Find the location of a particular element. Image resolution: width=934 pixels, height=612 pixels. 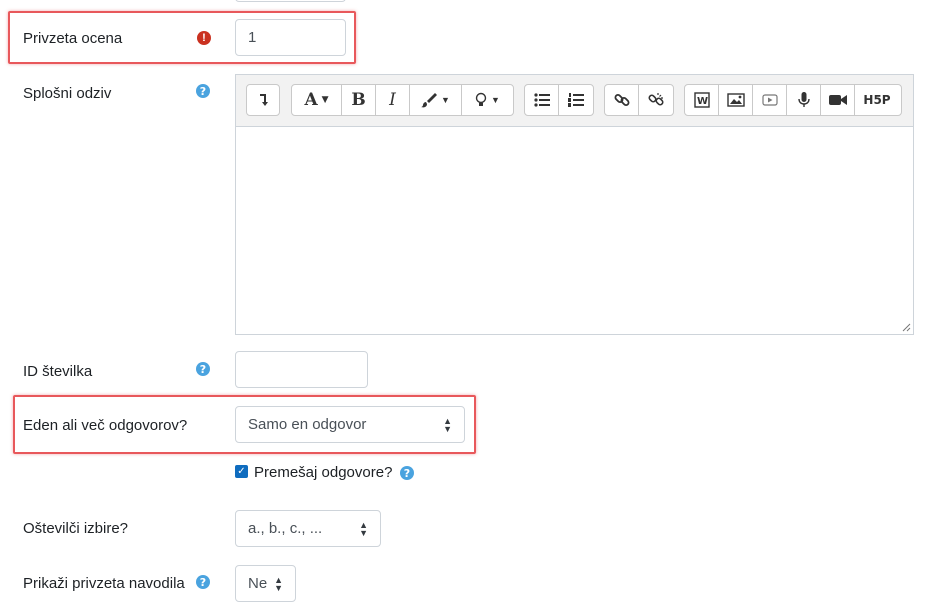

video-camera-icon is located at coordinates (837, 100).